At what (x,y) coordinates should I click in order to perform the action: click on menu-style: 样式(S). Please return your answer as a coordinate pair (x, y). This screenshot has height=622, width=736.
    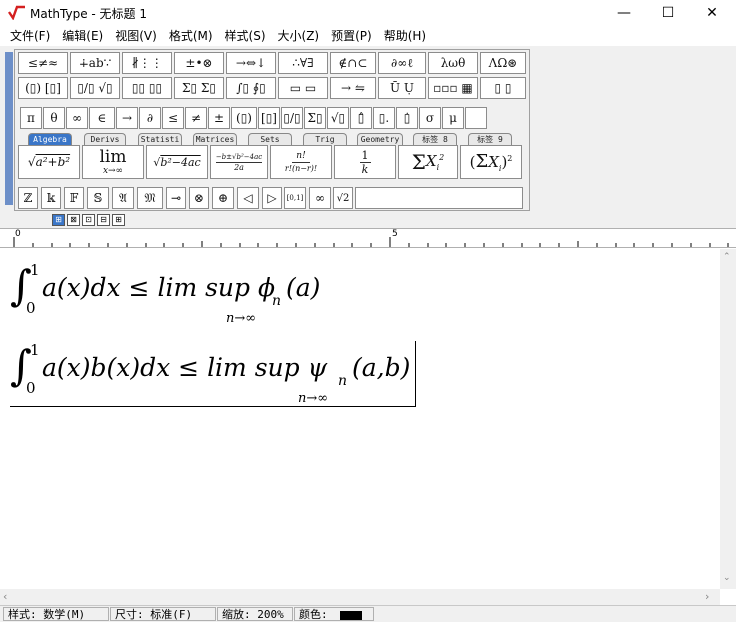
    Looking at the image, I should click on (245, 36).